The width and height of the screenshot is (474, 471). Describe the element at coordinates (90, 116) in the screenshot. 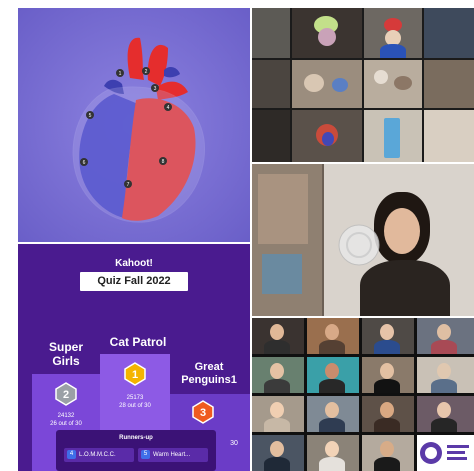

I see `heart-marker: 5` at that location.